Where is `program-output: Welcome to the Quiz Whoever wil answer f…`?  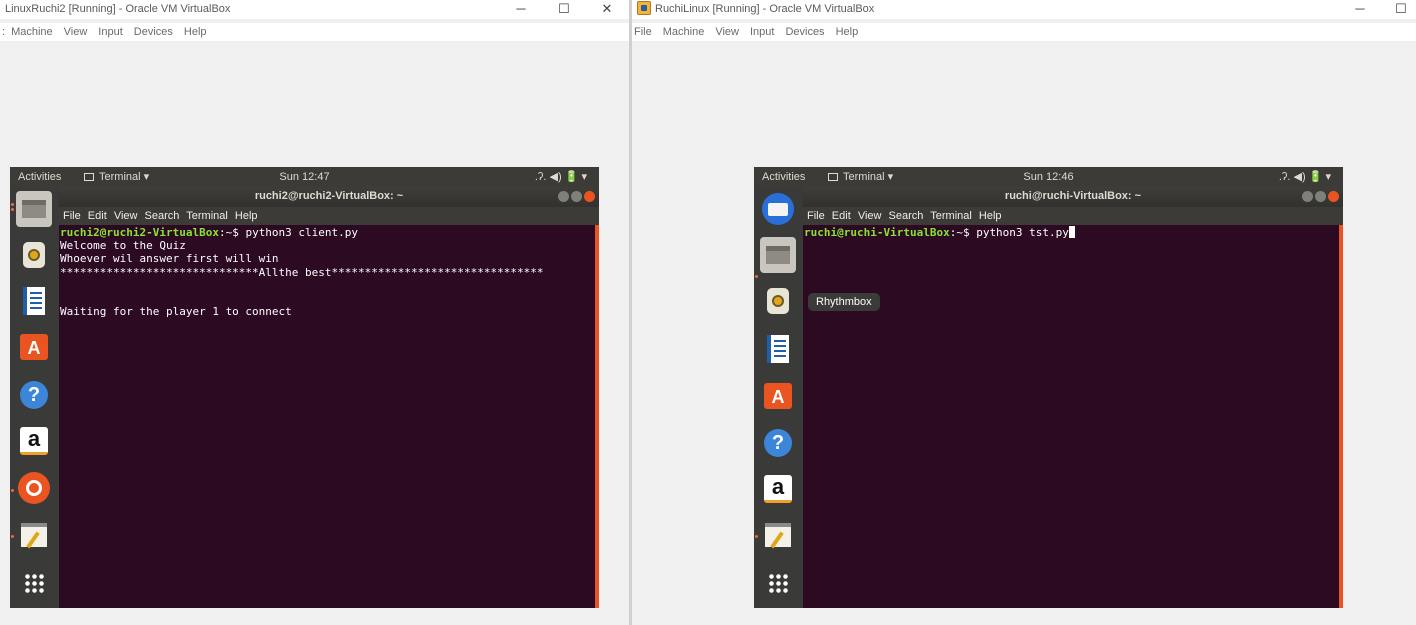
program-output: Welcome to the Quiz Whoever wil answer f… is located at coordinates (302, 279).